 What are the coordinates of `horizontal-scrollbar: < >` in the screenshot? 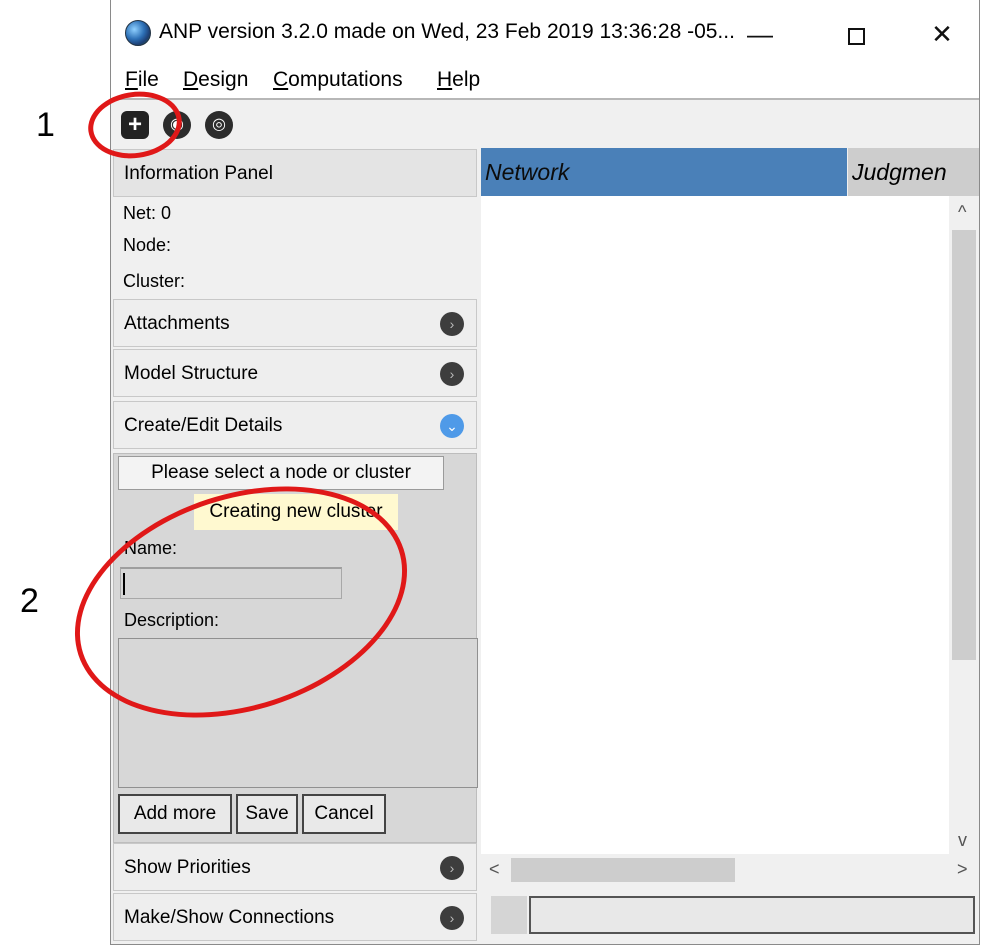 It's located at (730, 870).